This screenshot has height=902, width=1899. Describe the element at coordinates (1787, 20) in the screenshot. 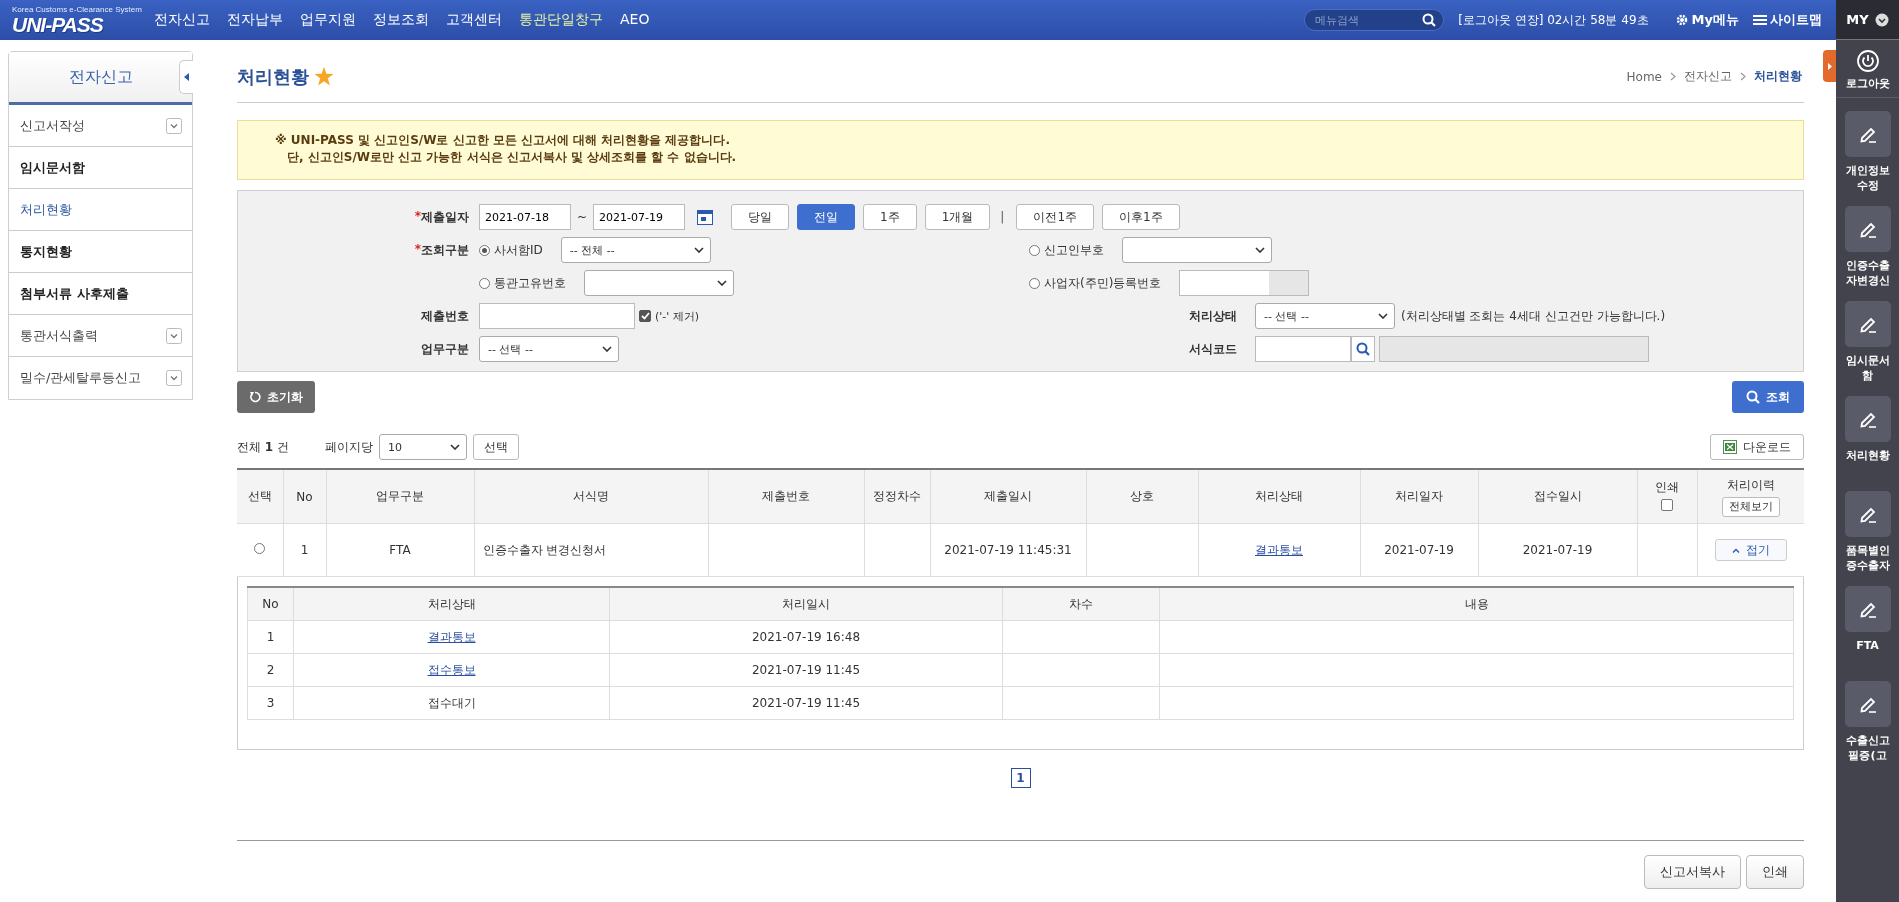

I see `sitemap-link: 사이트맵` at that location.